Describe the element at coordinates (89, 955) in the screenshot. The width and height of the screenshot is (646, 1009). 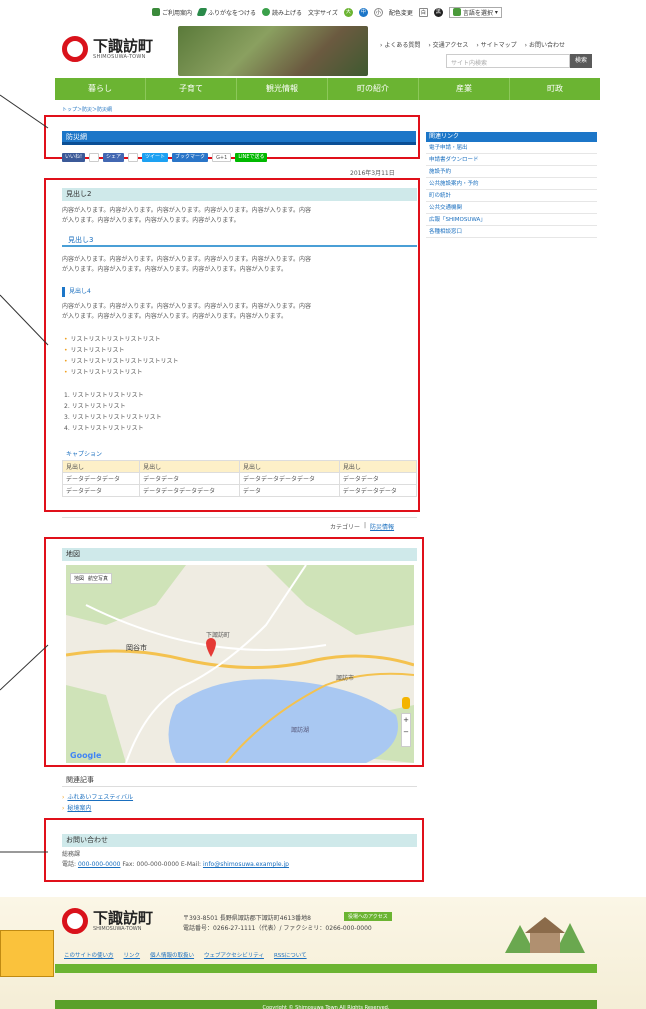
I see `footer-link: このサイトの使い方` at that location.